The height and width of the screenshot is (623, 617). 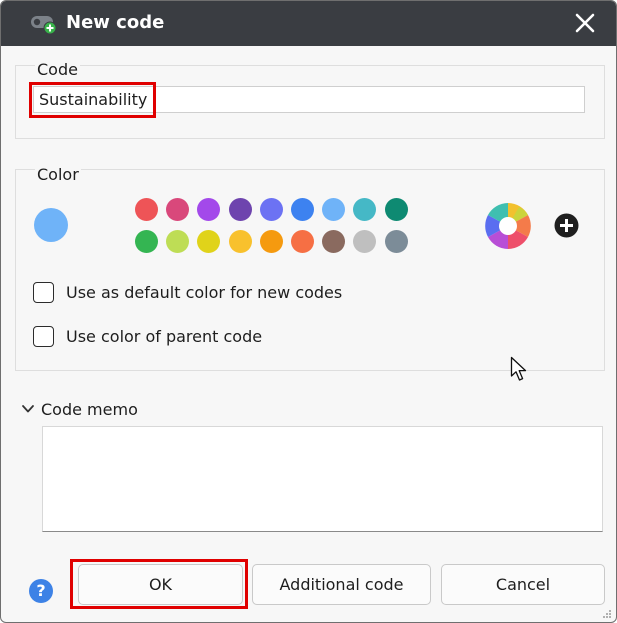 I want to click on color-group-label: Color, so click(x=58, y=174).